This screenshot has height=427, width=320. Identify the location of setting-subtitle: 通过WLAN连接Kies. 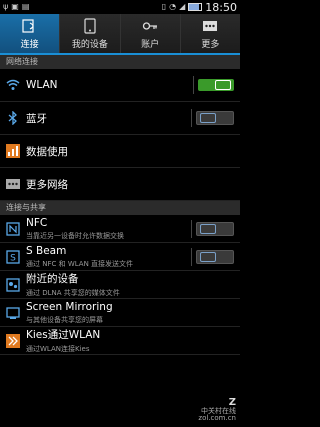
(58, 349).